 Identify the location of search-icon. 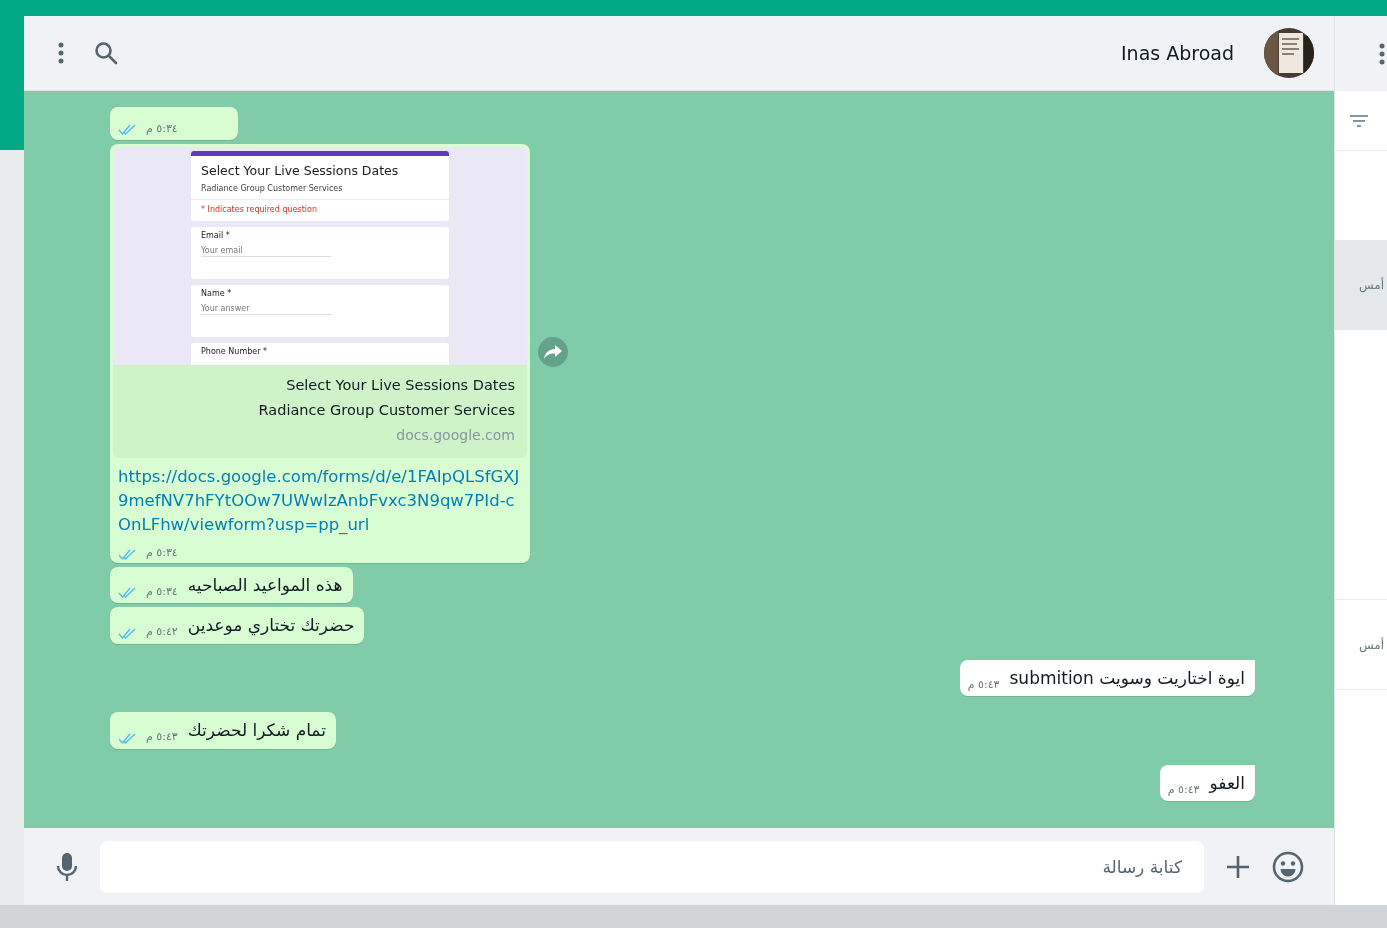
(106, 53).